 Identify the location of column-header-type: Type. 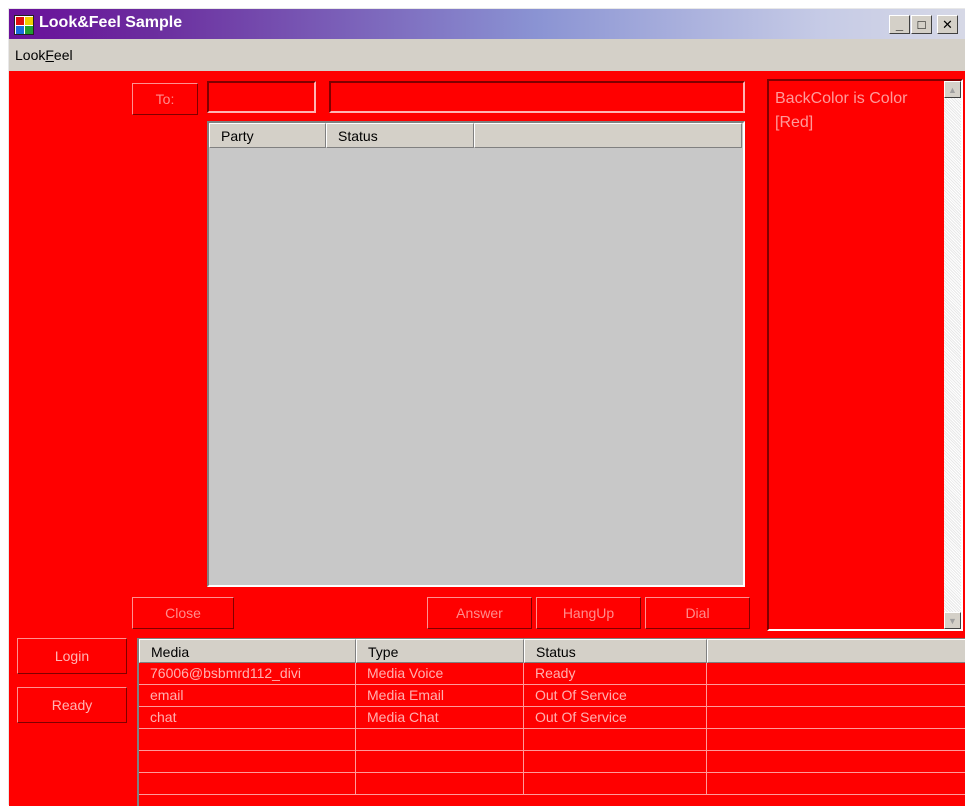
(440, 651).